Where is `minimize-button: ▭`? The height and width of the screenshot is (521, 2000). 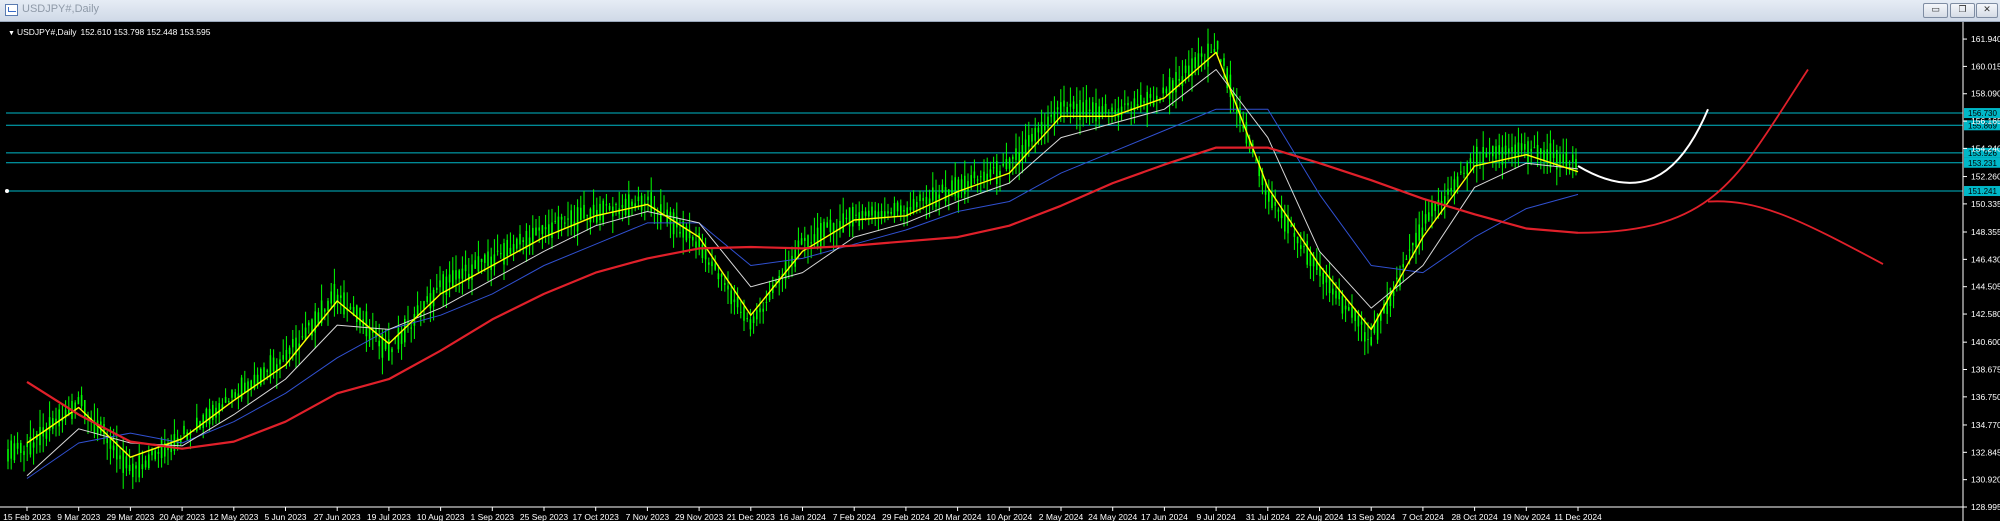 minimize-button: ▭ is located at coordinates (1935, 10).